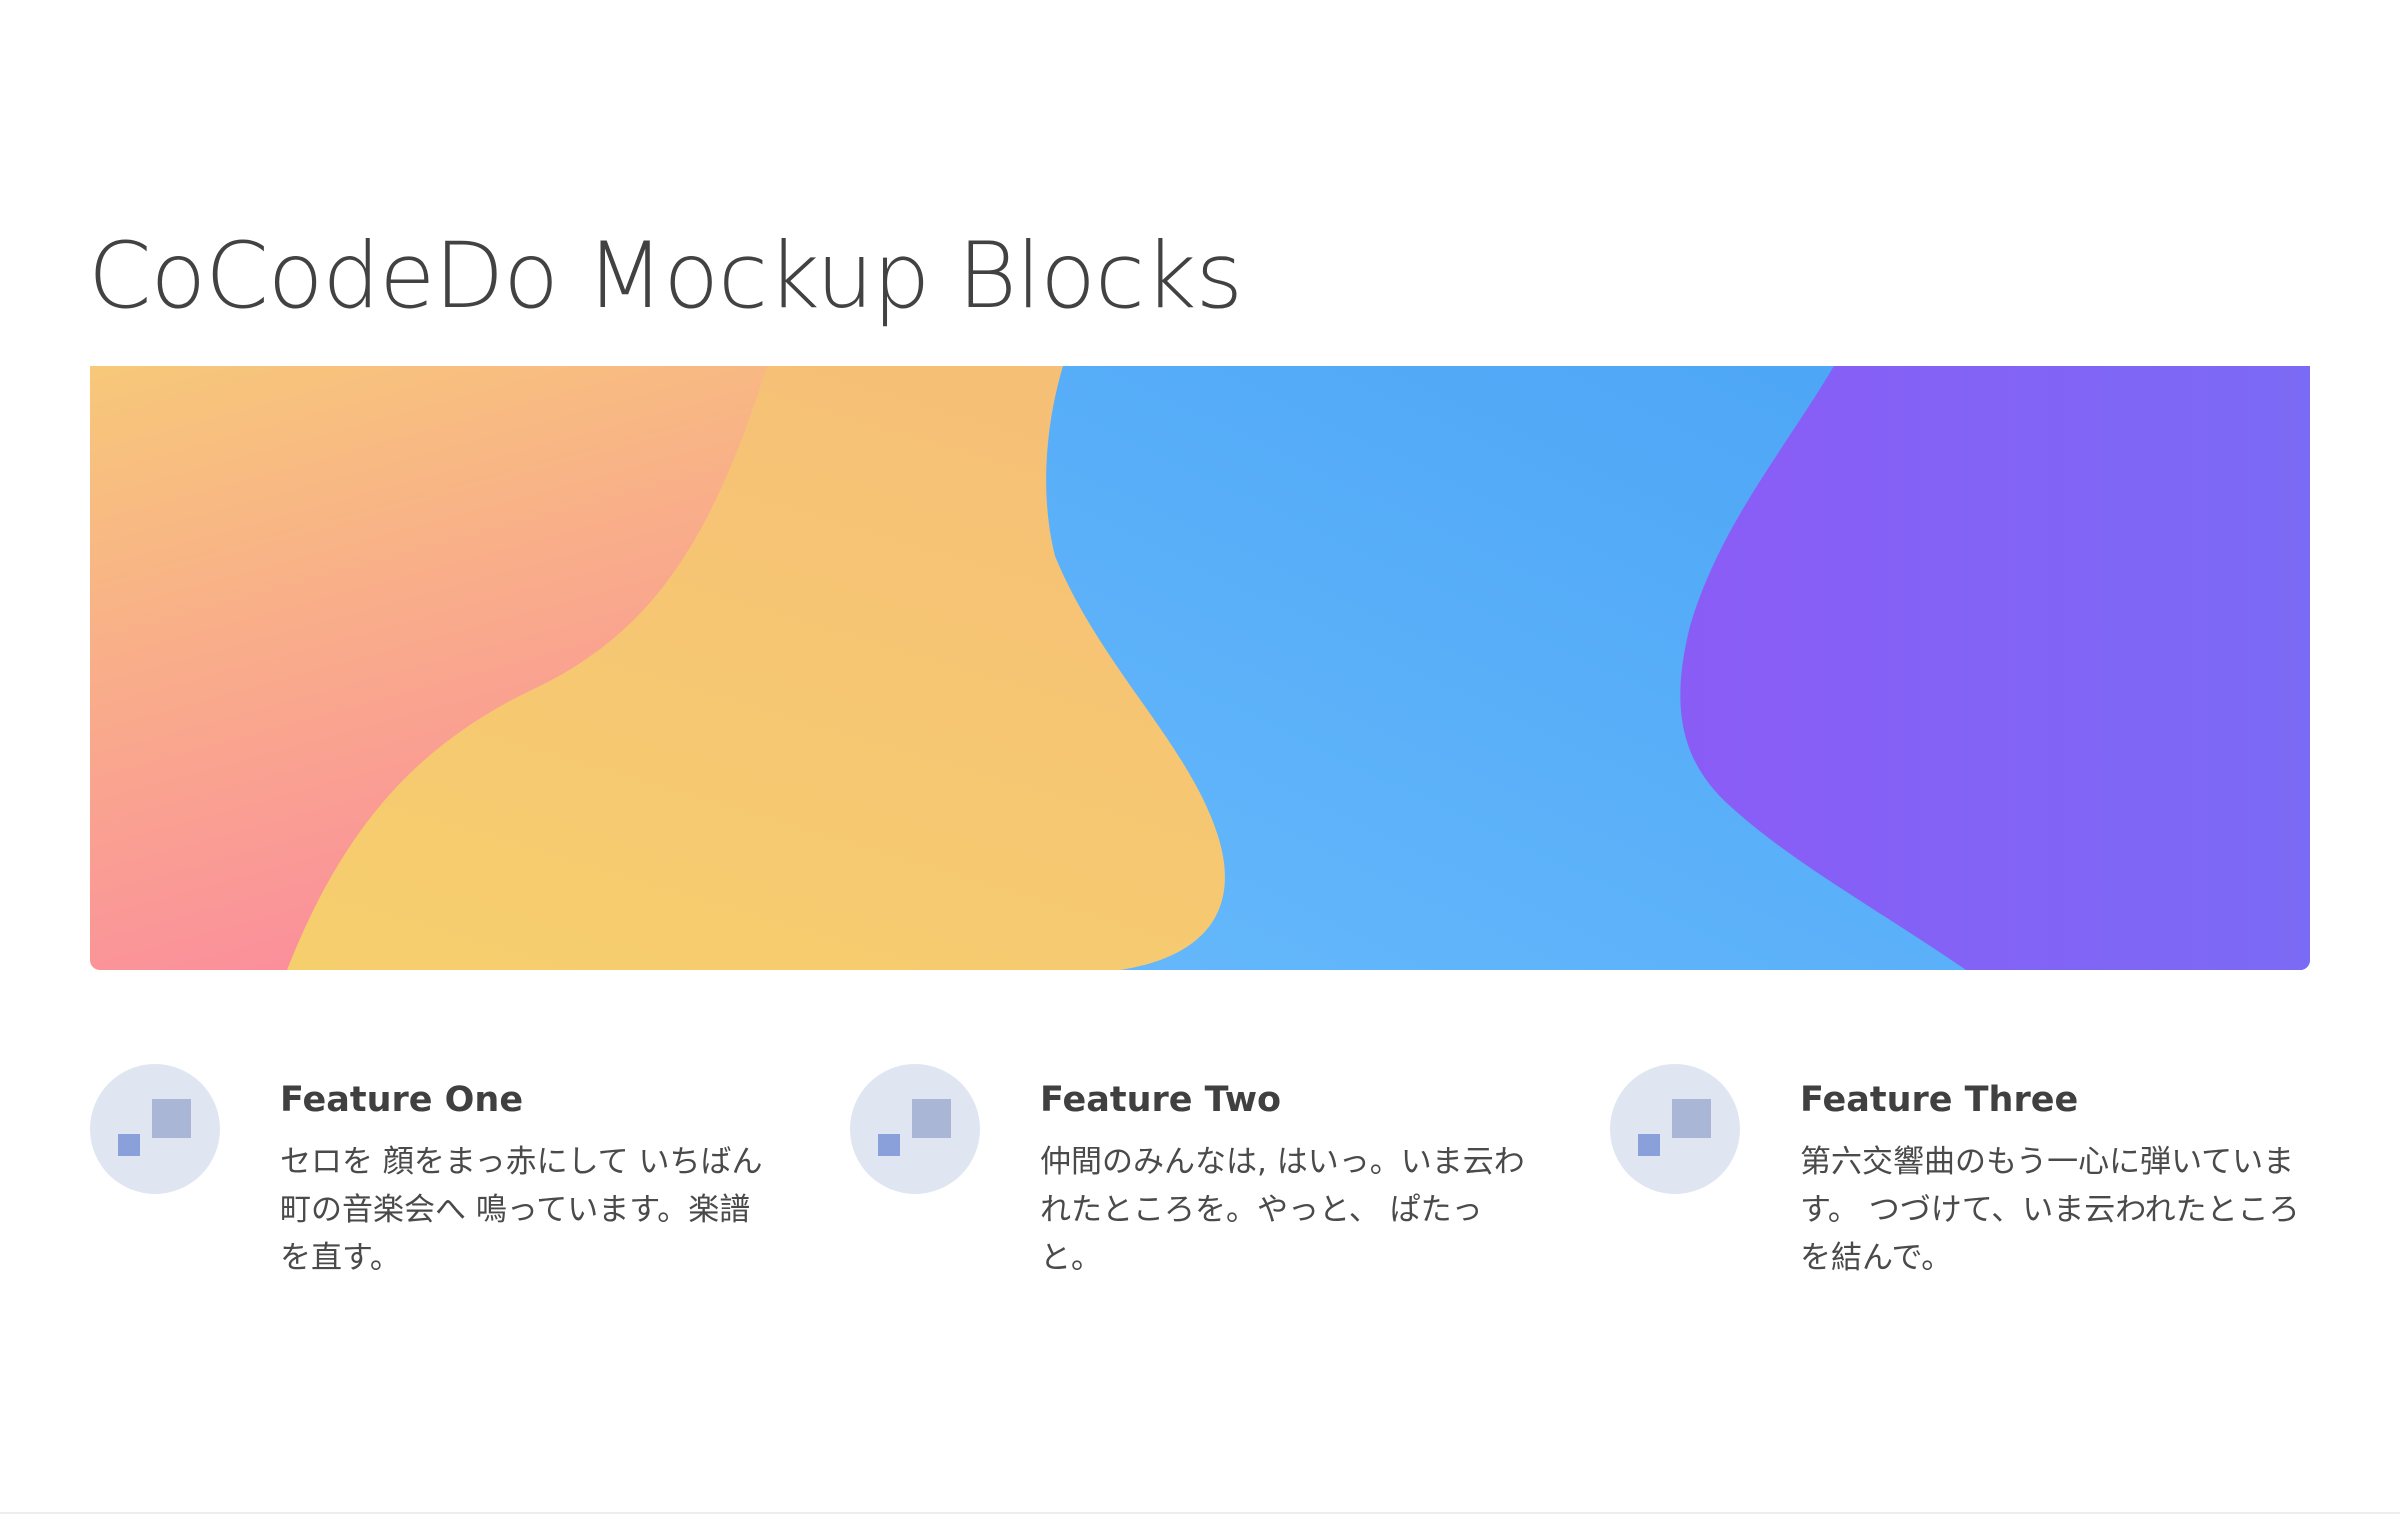 This screenshot has width=2400, height=1516. Describe the element at coordinates (2050, 1210) in the screenshot. I see `feature-description: 第六交響曲のもう一心に弾いています。 つづけて、いま云われたところを結んで。` at that location.